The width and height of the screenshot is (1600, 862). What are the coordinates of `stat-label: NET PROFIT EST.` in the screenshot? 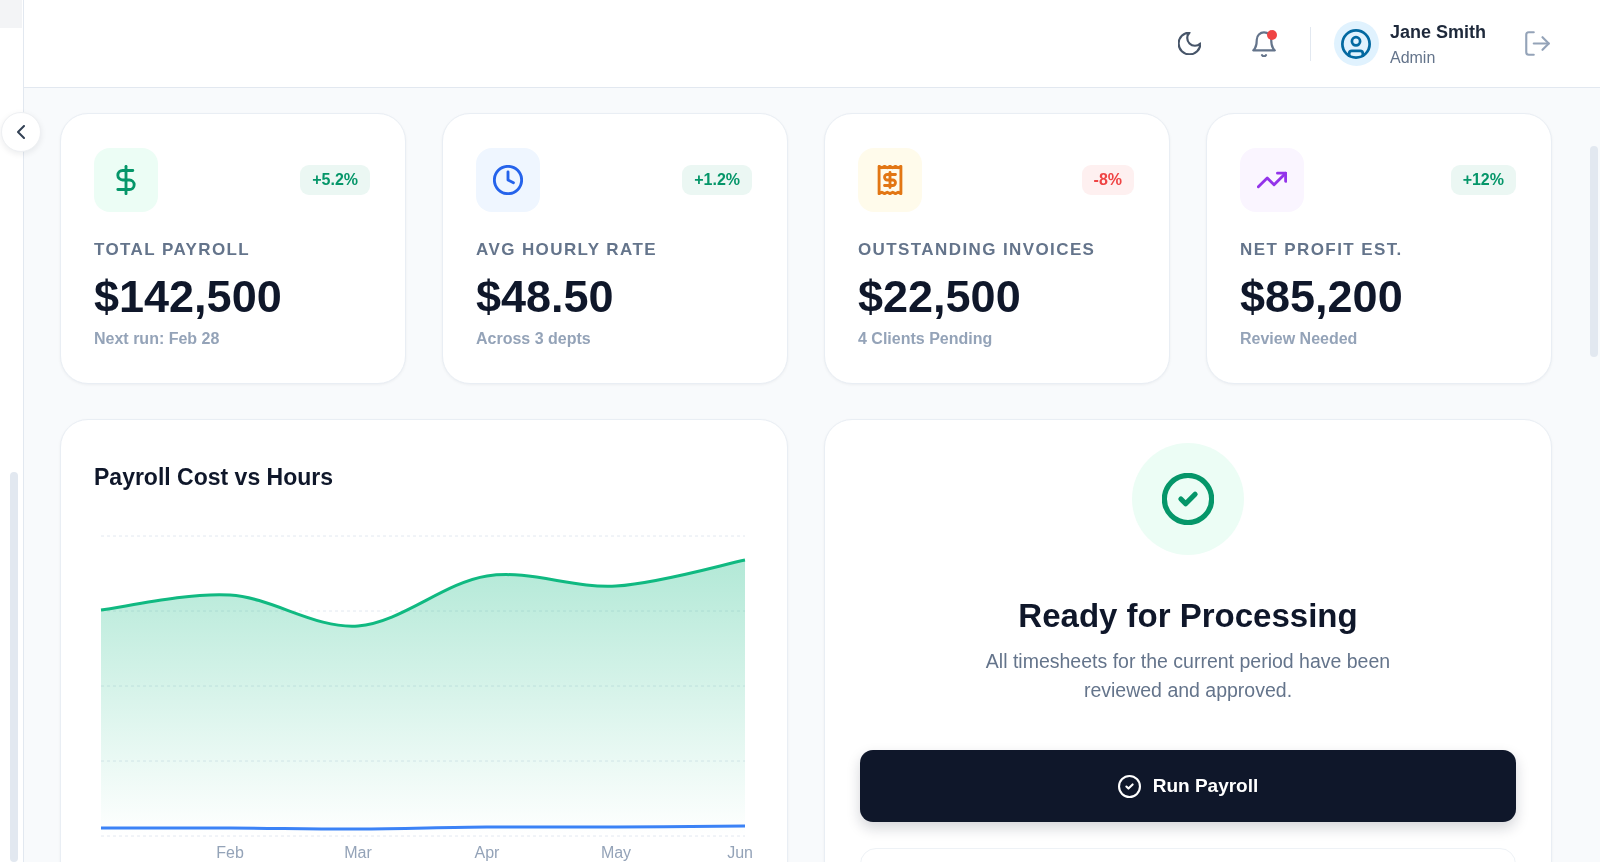 It's located at (1322, 250).